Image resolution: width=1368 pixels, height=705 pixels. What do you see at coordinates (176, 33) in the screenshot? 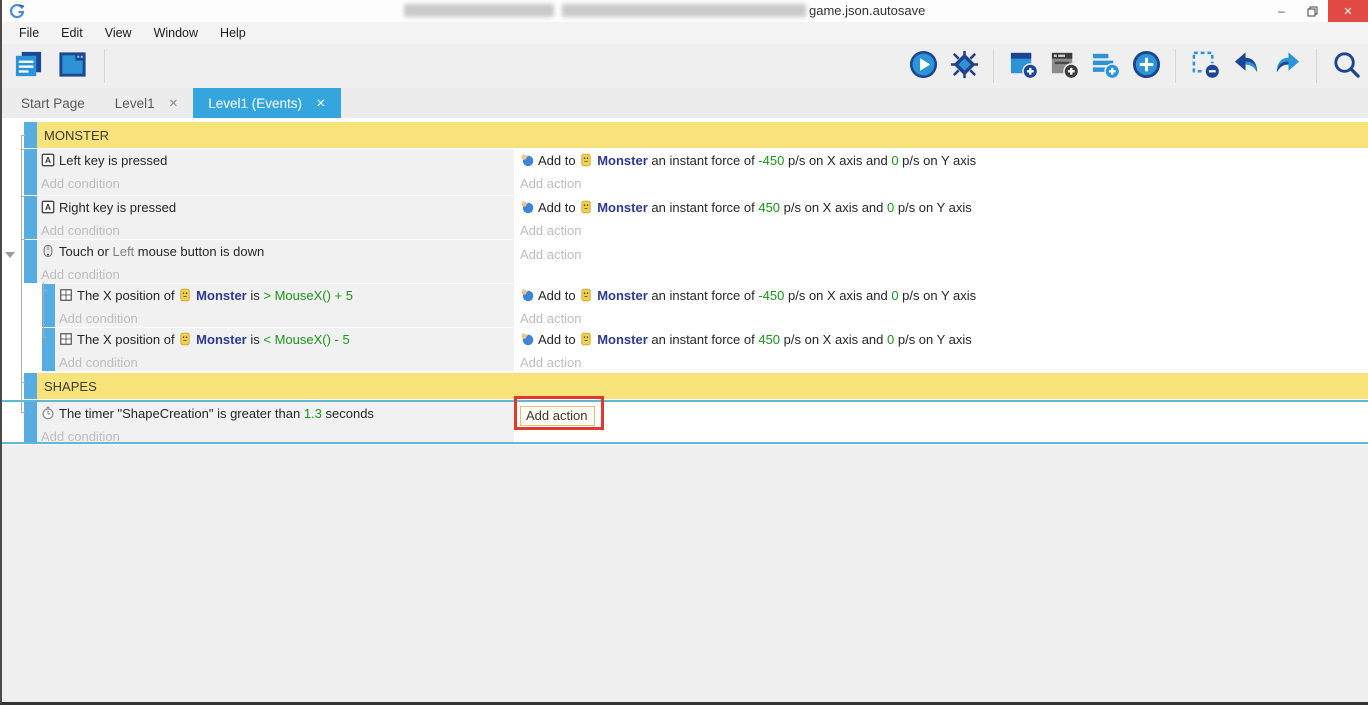
I see `menu-window: Window` at bounding box center [176, 33].